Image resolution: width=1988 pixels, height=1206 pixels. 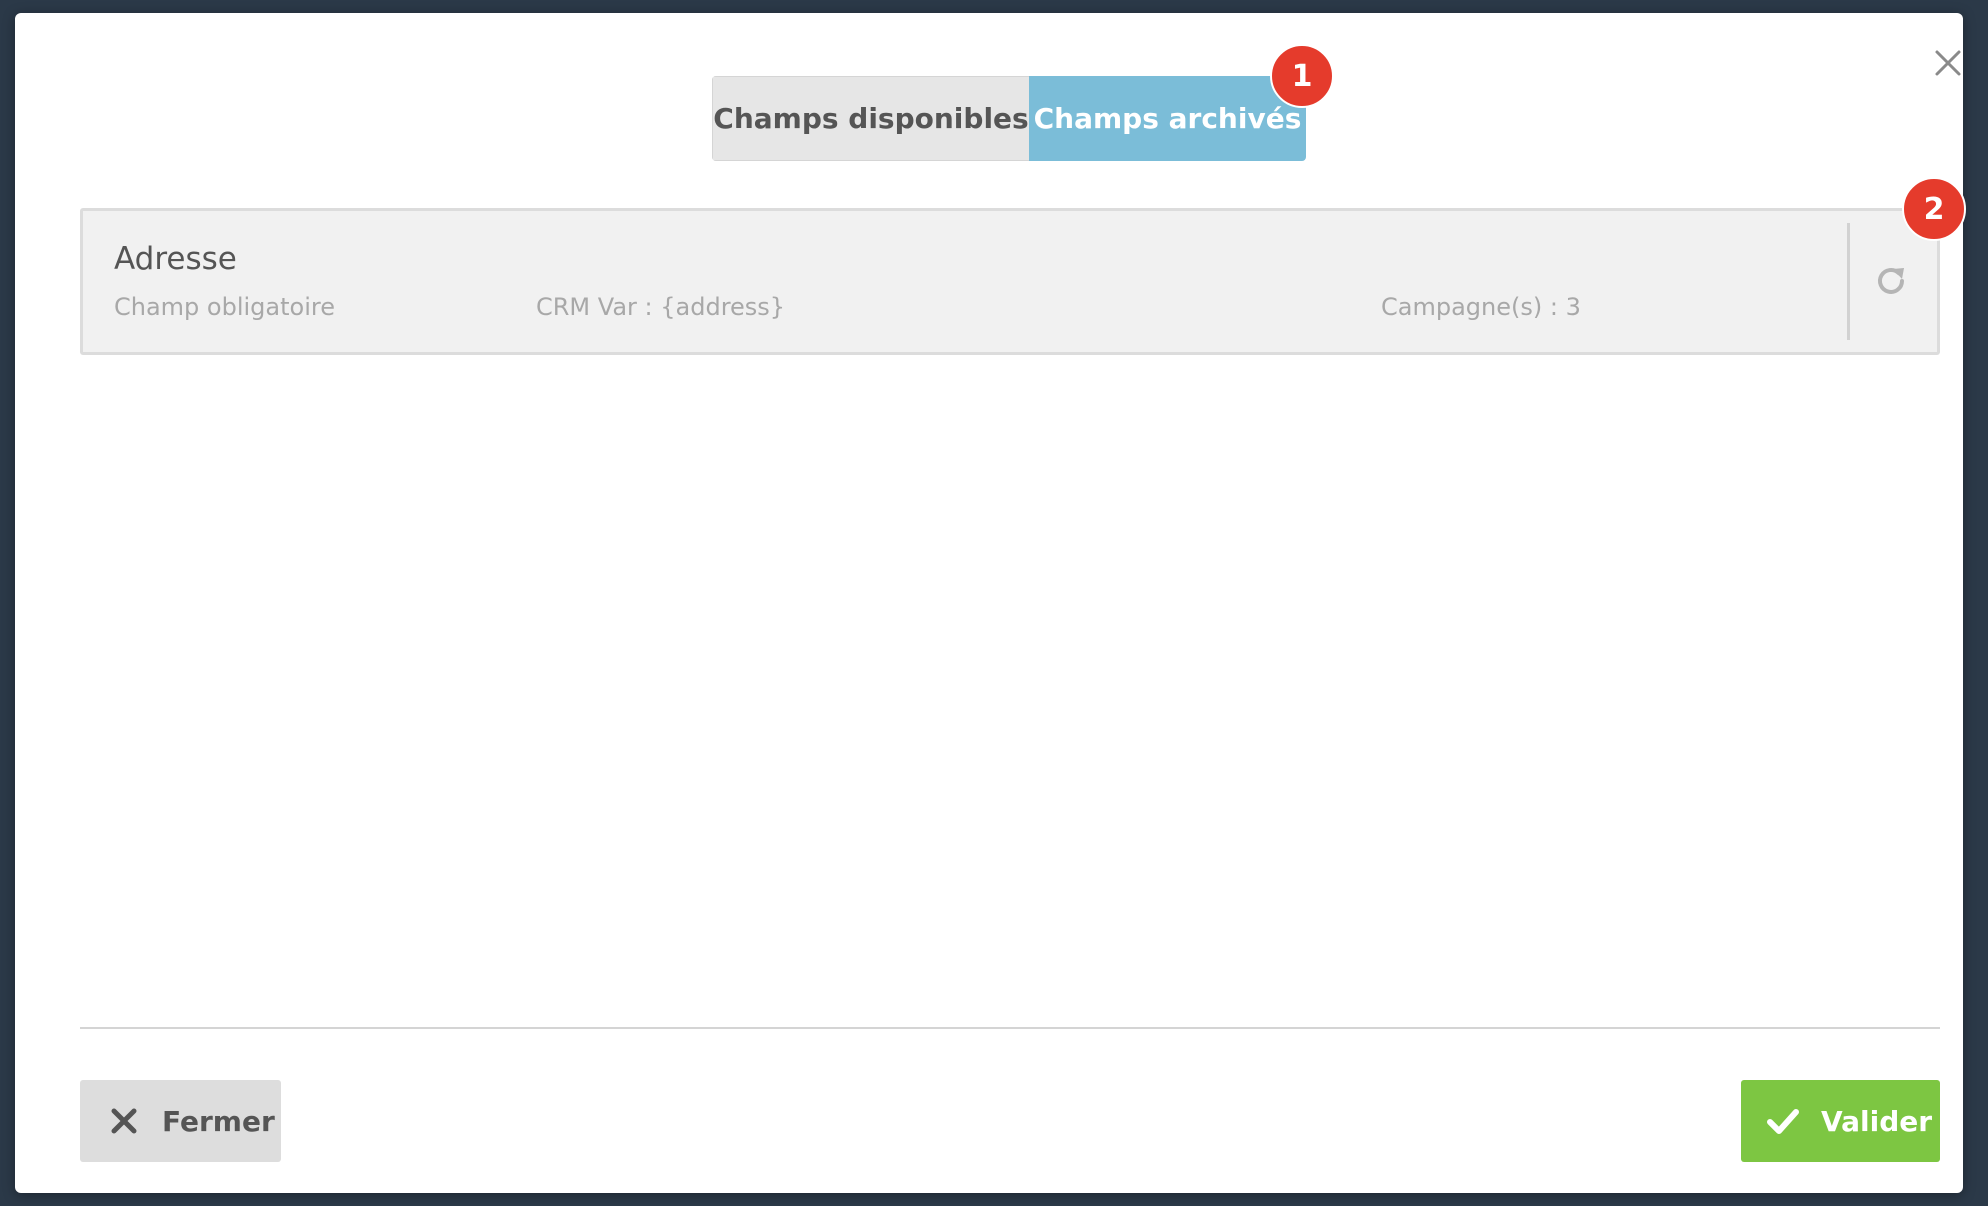 I want to click on close-button-label: Fermer, so click(x=218, y=1121).